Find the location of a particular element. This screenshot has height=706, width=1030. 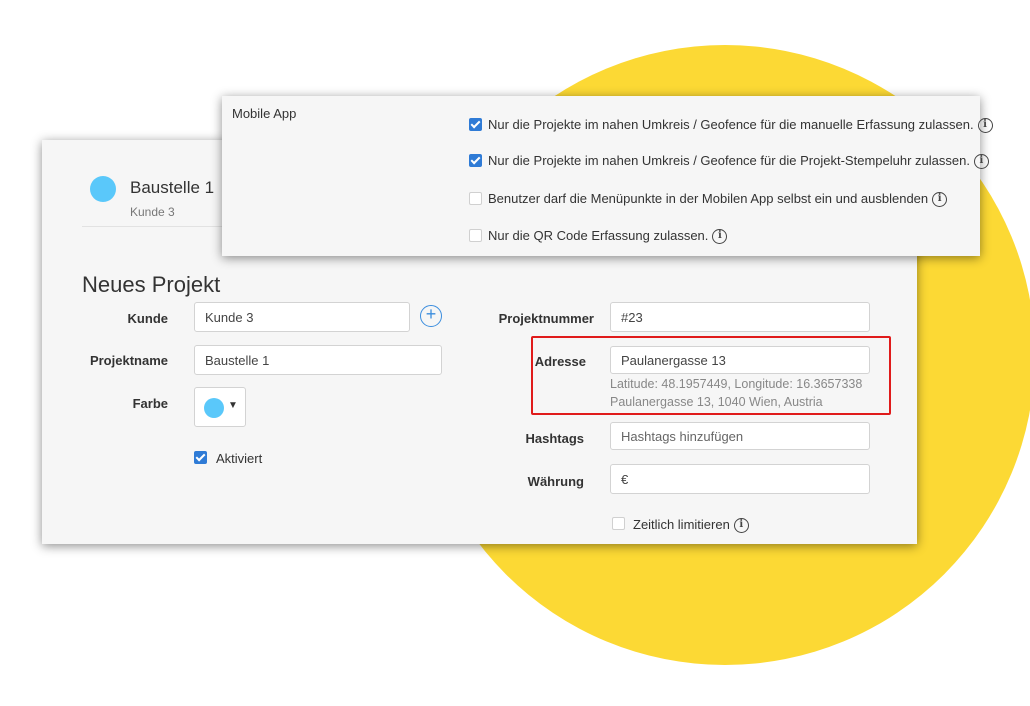

project-header-client: Kunde 3 is located at coordinates (152, 212).